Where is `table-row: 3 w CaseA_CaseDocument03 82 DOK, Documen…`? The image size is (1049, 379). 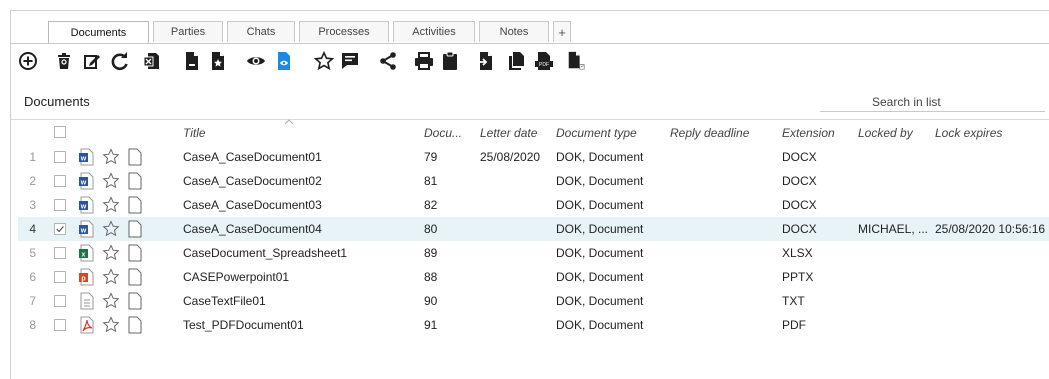 table-row: 3 w CaseA_CaseDocument03 82 DOK, Documen… is located at coordinates (533, 205).